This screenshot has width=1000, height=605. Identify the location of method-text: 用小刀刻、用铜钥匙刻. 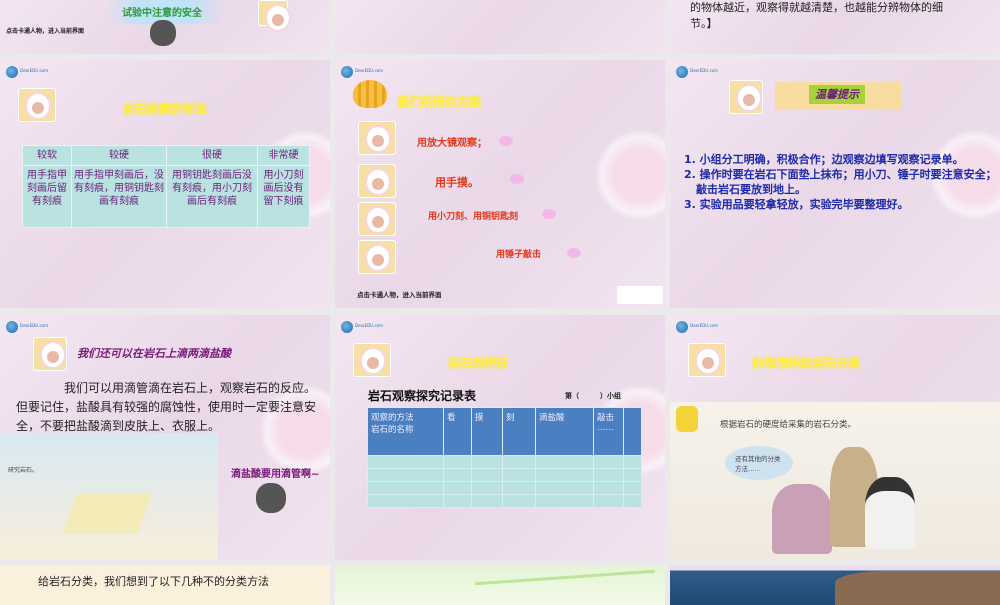
(473, 217).